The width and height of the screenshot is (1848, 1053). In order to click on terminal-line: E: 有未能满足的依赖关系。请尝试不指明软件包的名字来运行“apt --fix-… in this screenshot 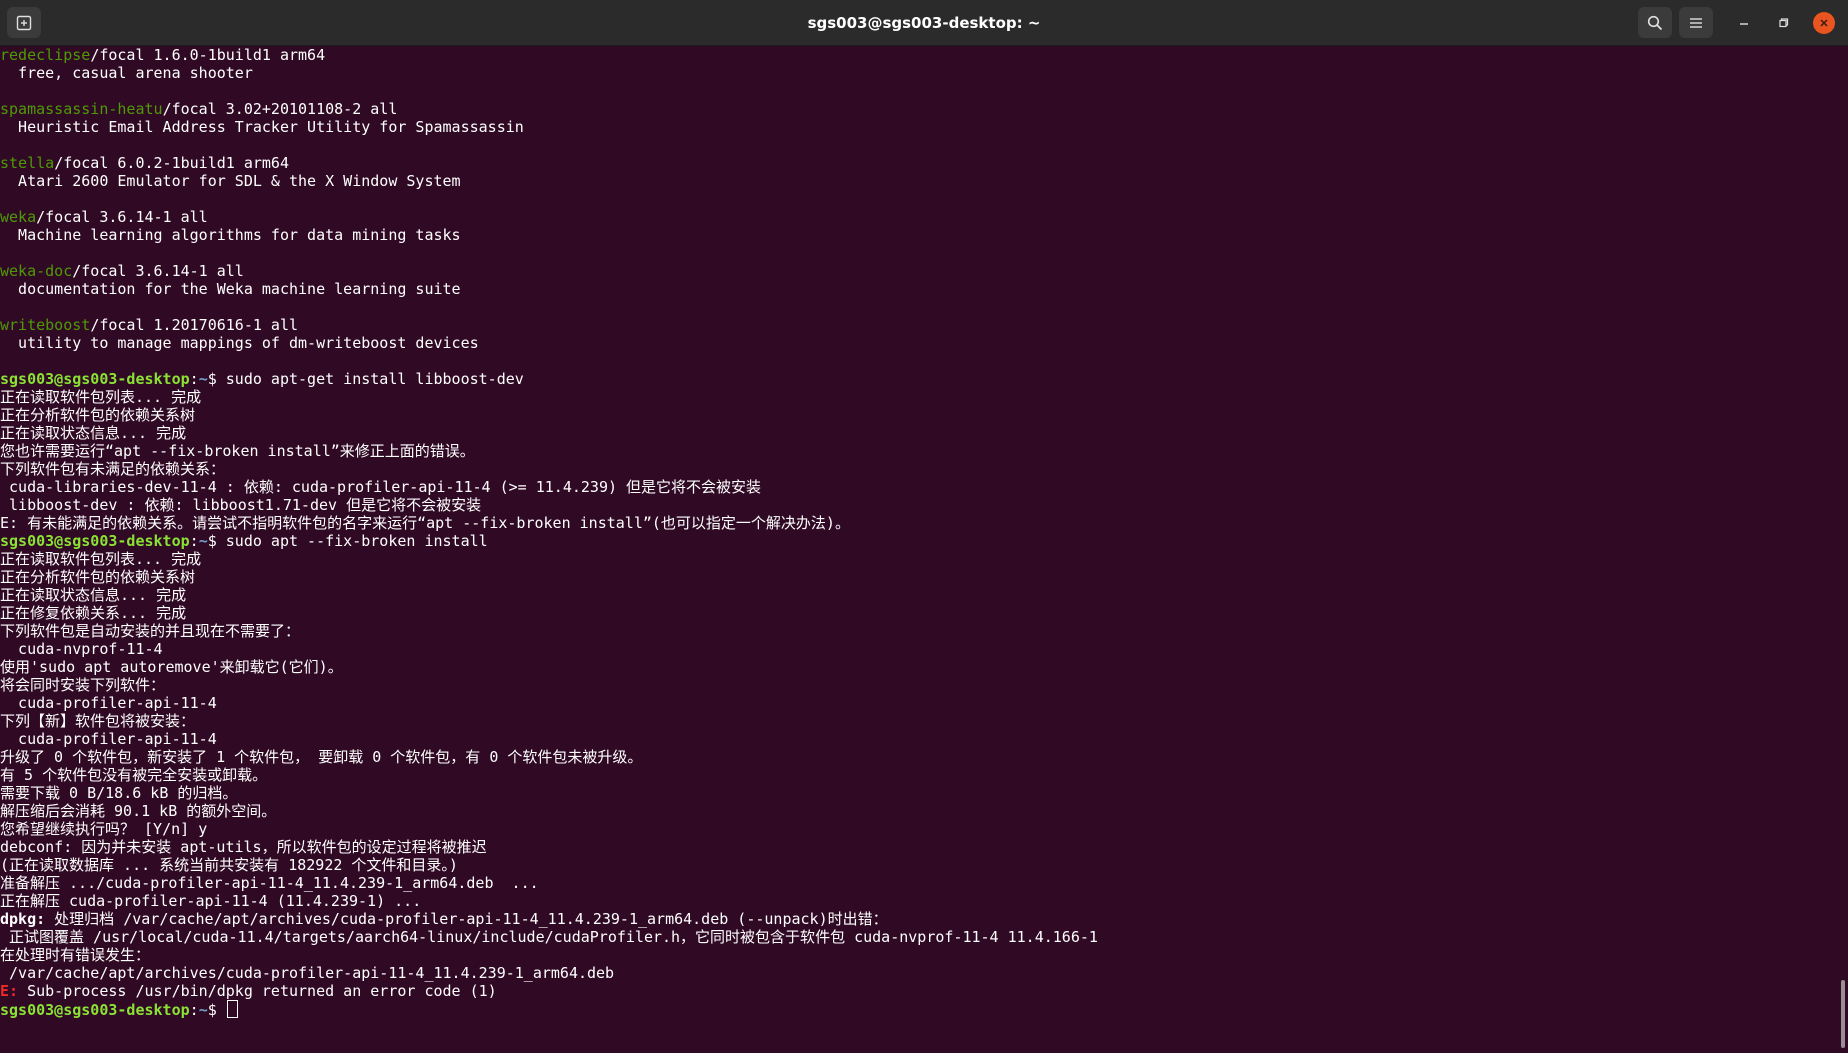, I will do `click(920, 523)`.